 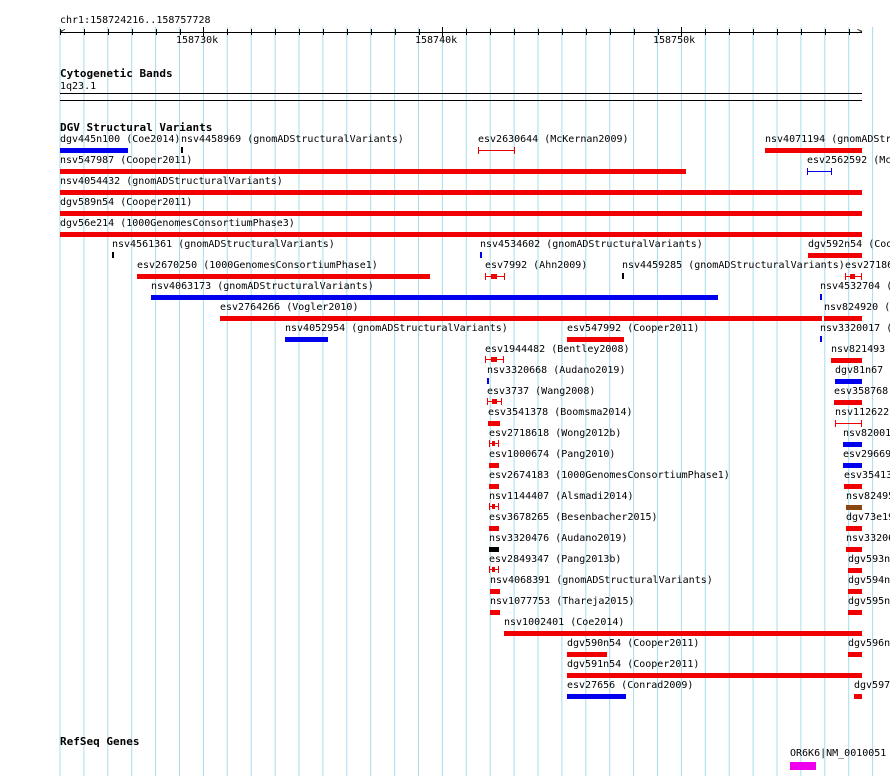 What do you see at coordinates (562, 601) in the screenshot?
I see `sv-feature-label: nsv1077753 (Thareja2015)` at bounding box center [562, 601].